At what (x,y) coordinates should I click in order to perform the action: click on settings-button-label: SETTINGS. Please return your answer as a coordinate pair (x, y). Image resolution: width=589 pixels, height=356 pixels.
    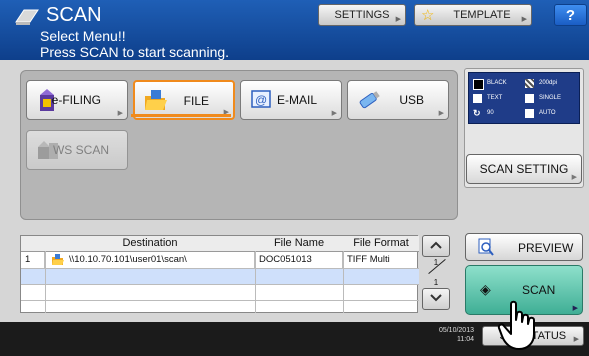
    Looking at the image, I should click on (362, 15).